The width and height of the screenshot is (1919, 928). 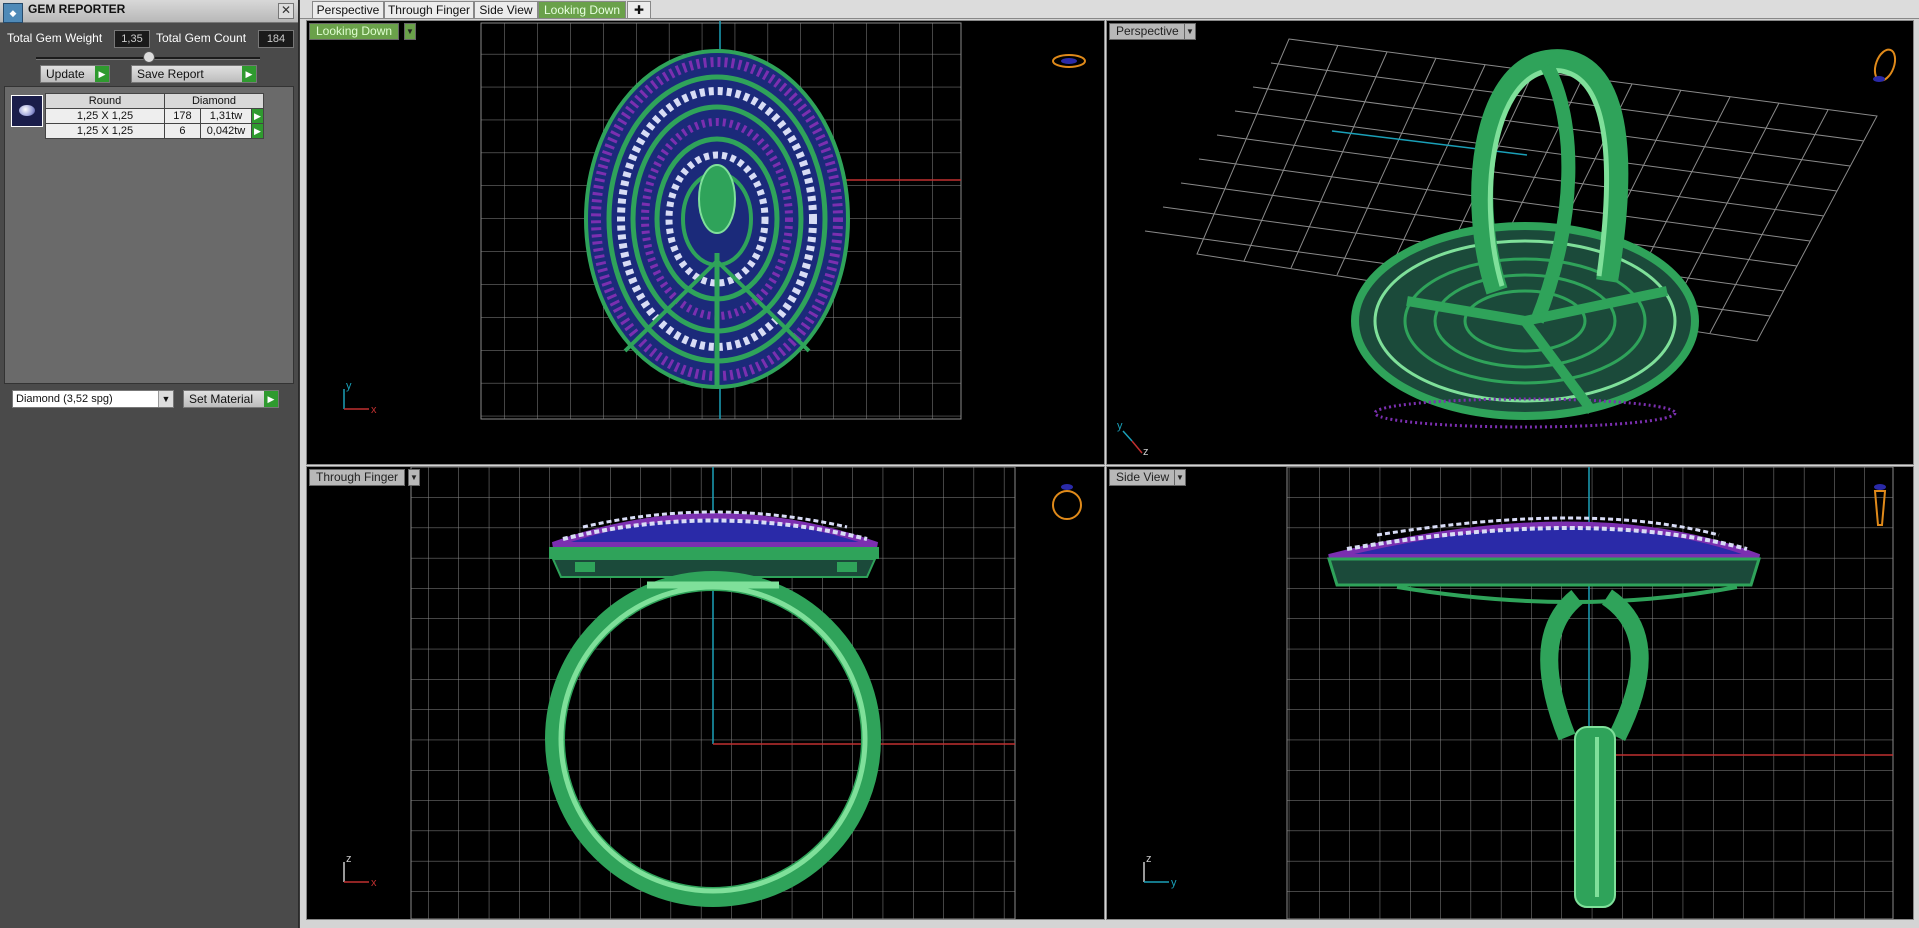 What do you see at coordinates (132, 39) in the screenshot?
I see `total-gem-weight-value: 1,35` at bounding box center [132, 39].